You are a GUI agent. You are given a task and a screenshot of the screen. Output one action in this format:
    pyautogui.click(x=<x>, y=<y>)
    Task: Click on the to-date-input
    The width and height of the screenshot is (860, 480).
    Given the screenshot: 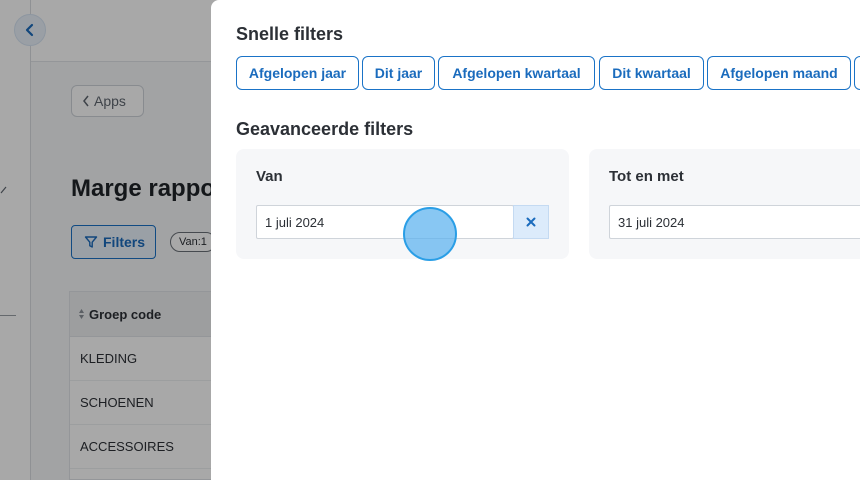 What is the action you would take?
    pyautogui.click(x=734, y=222)
    